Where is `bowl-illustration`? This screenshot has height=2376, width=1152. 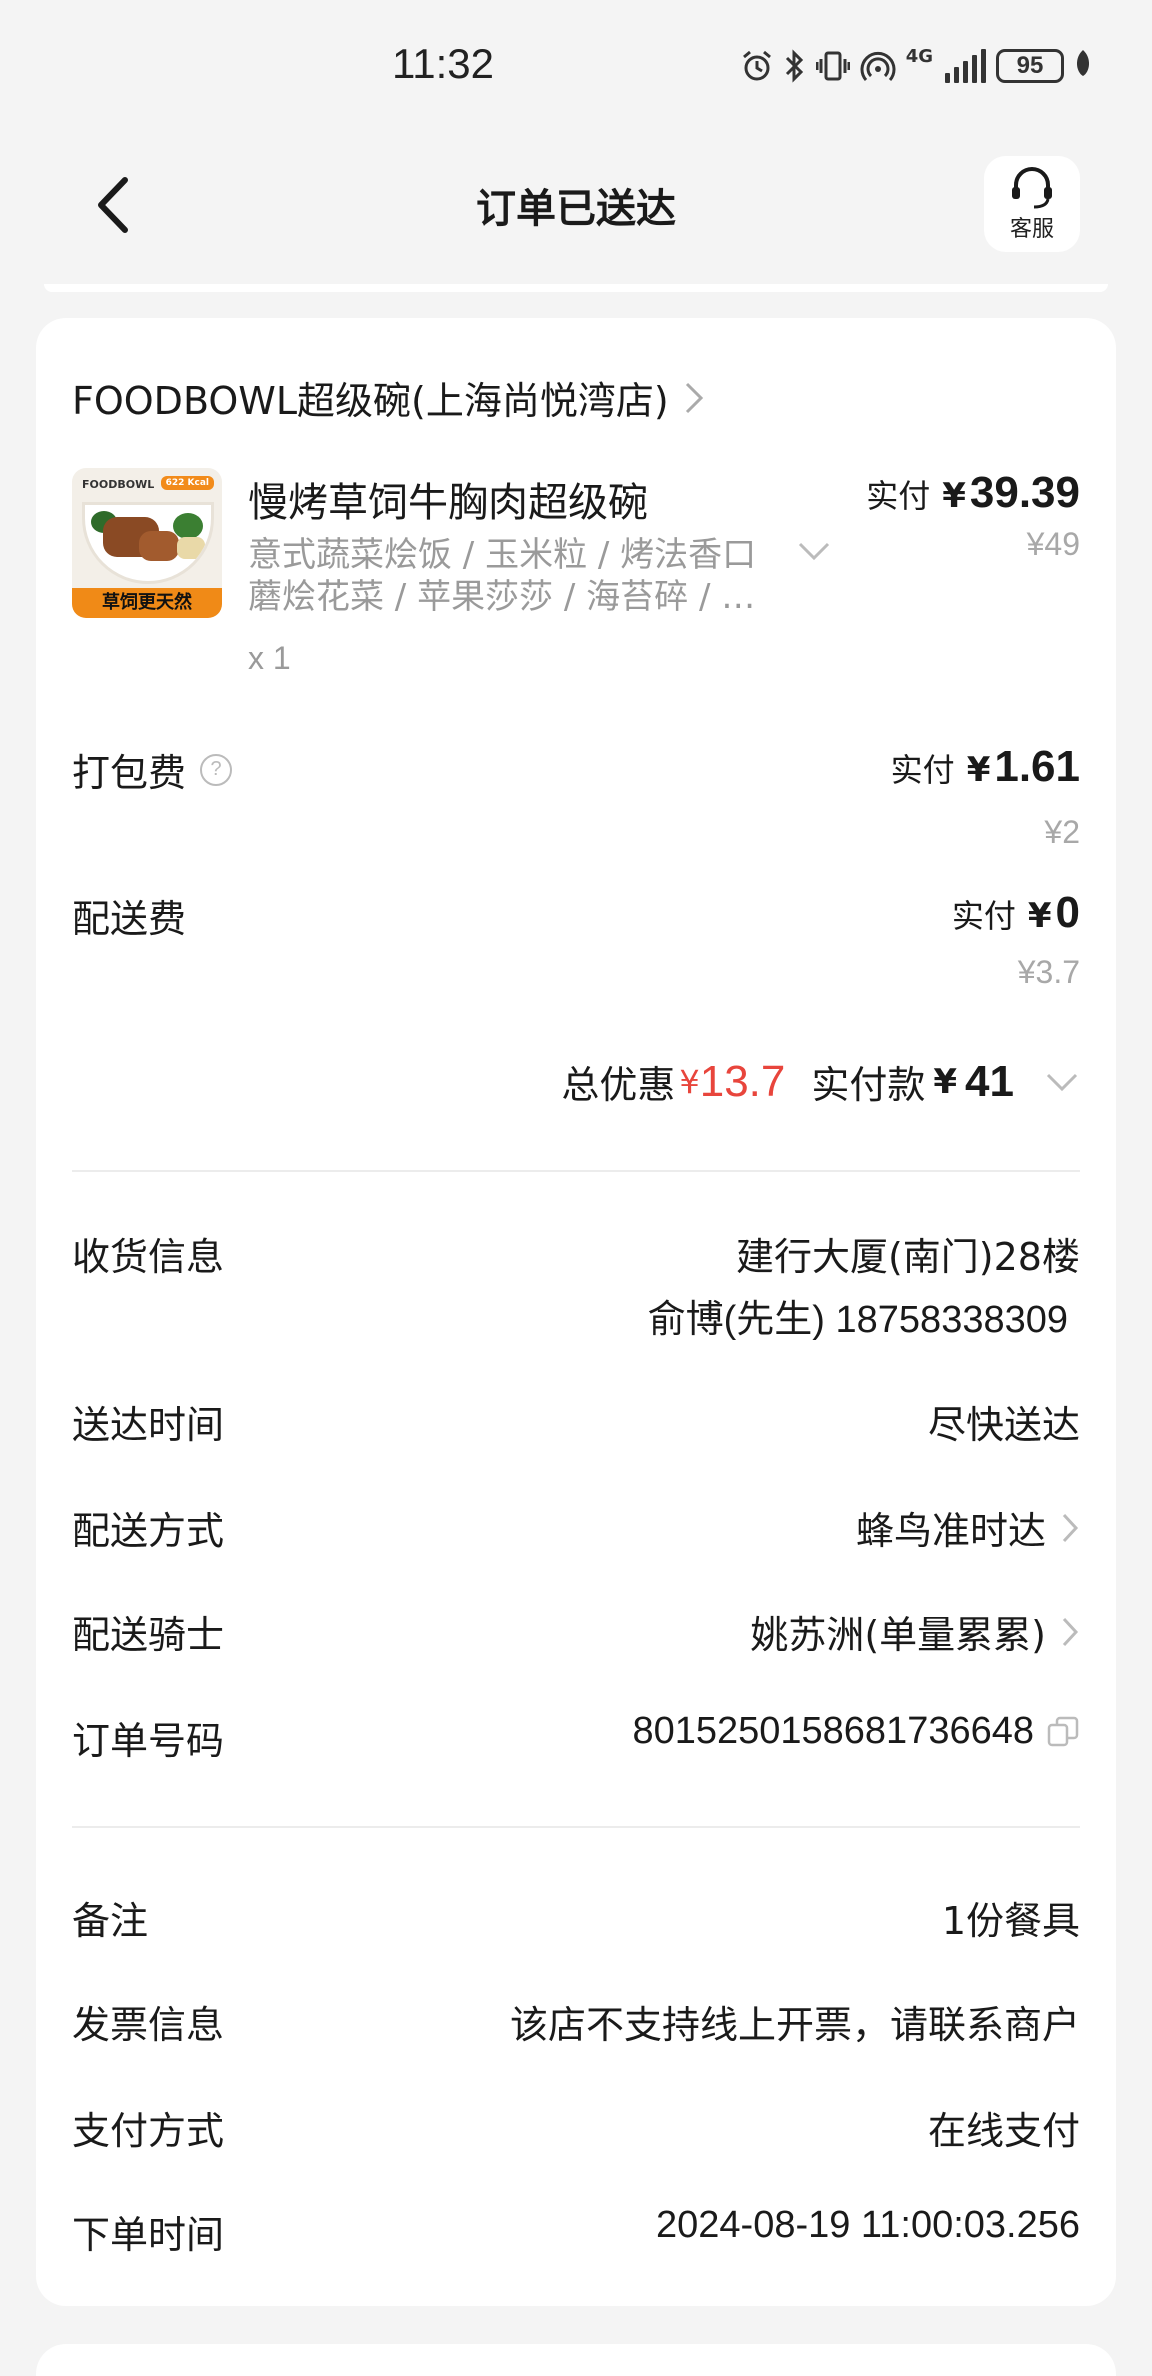 bowl-illustration is located at coordinates (148, 543).